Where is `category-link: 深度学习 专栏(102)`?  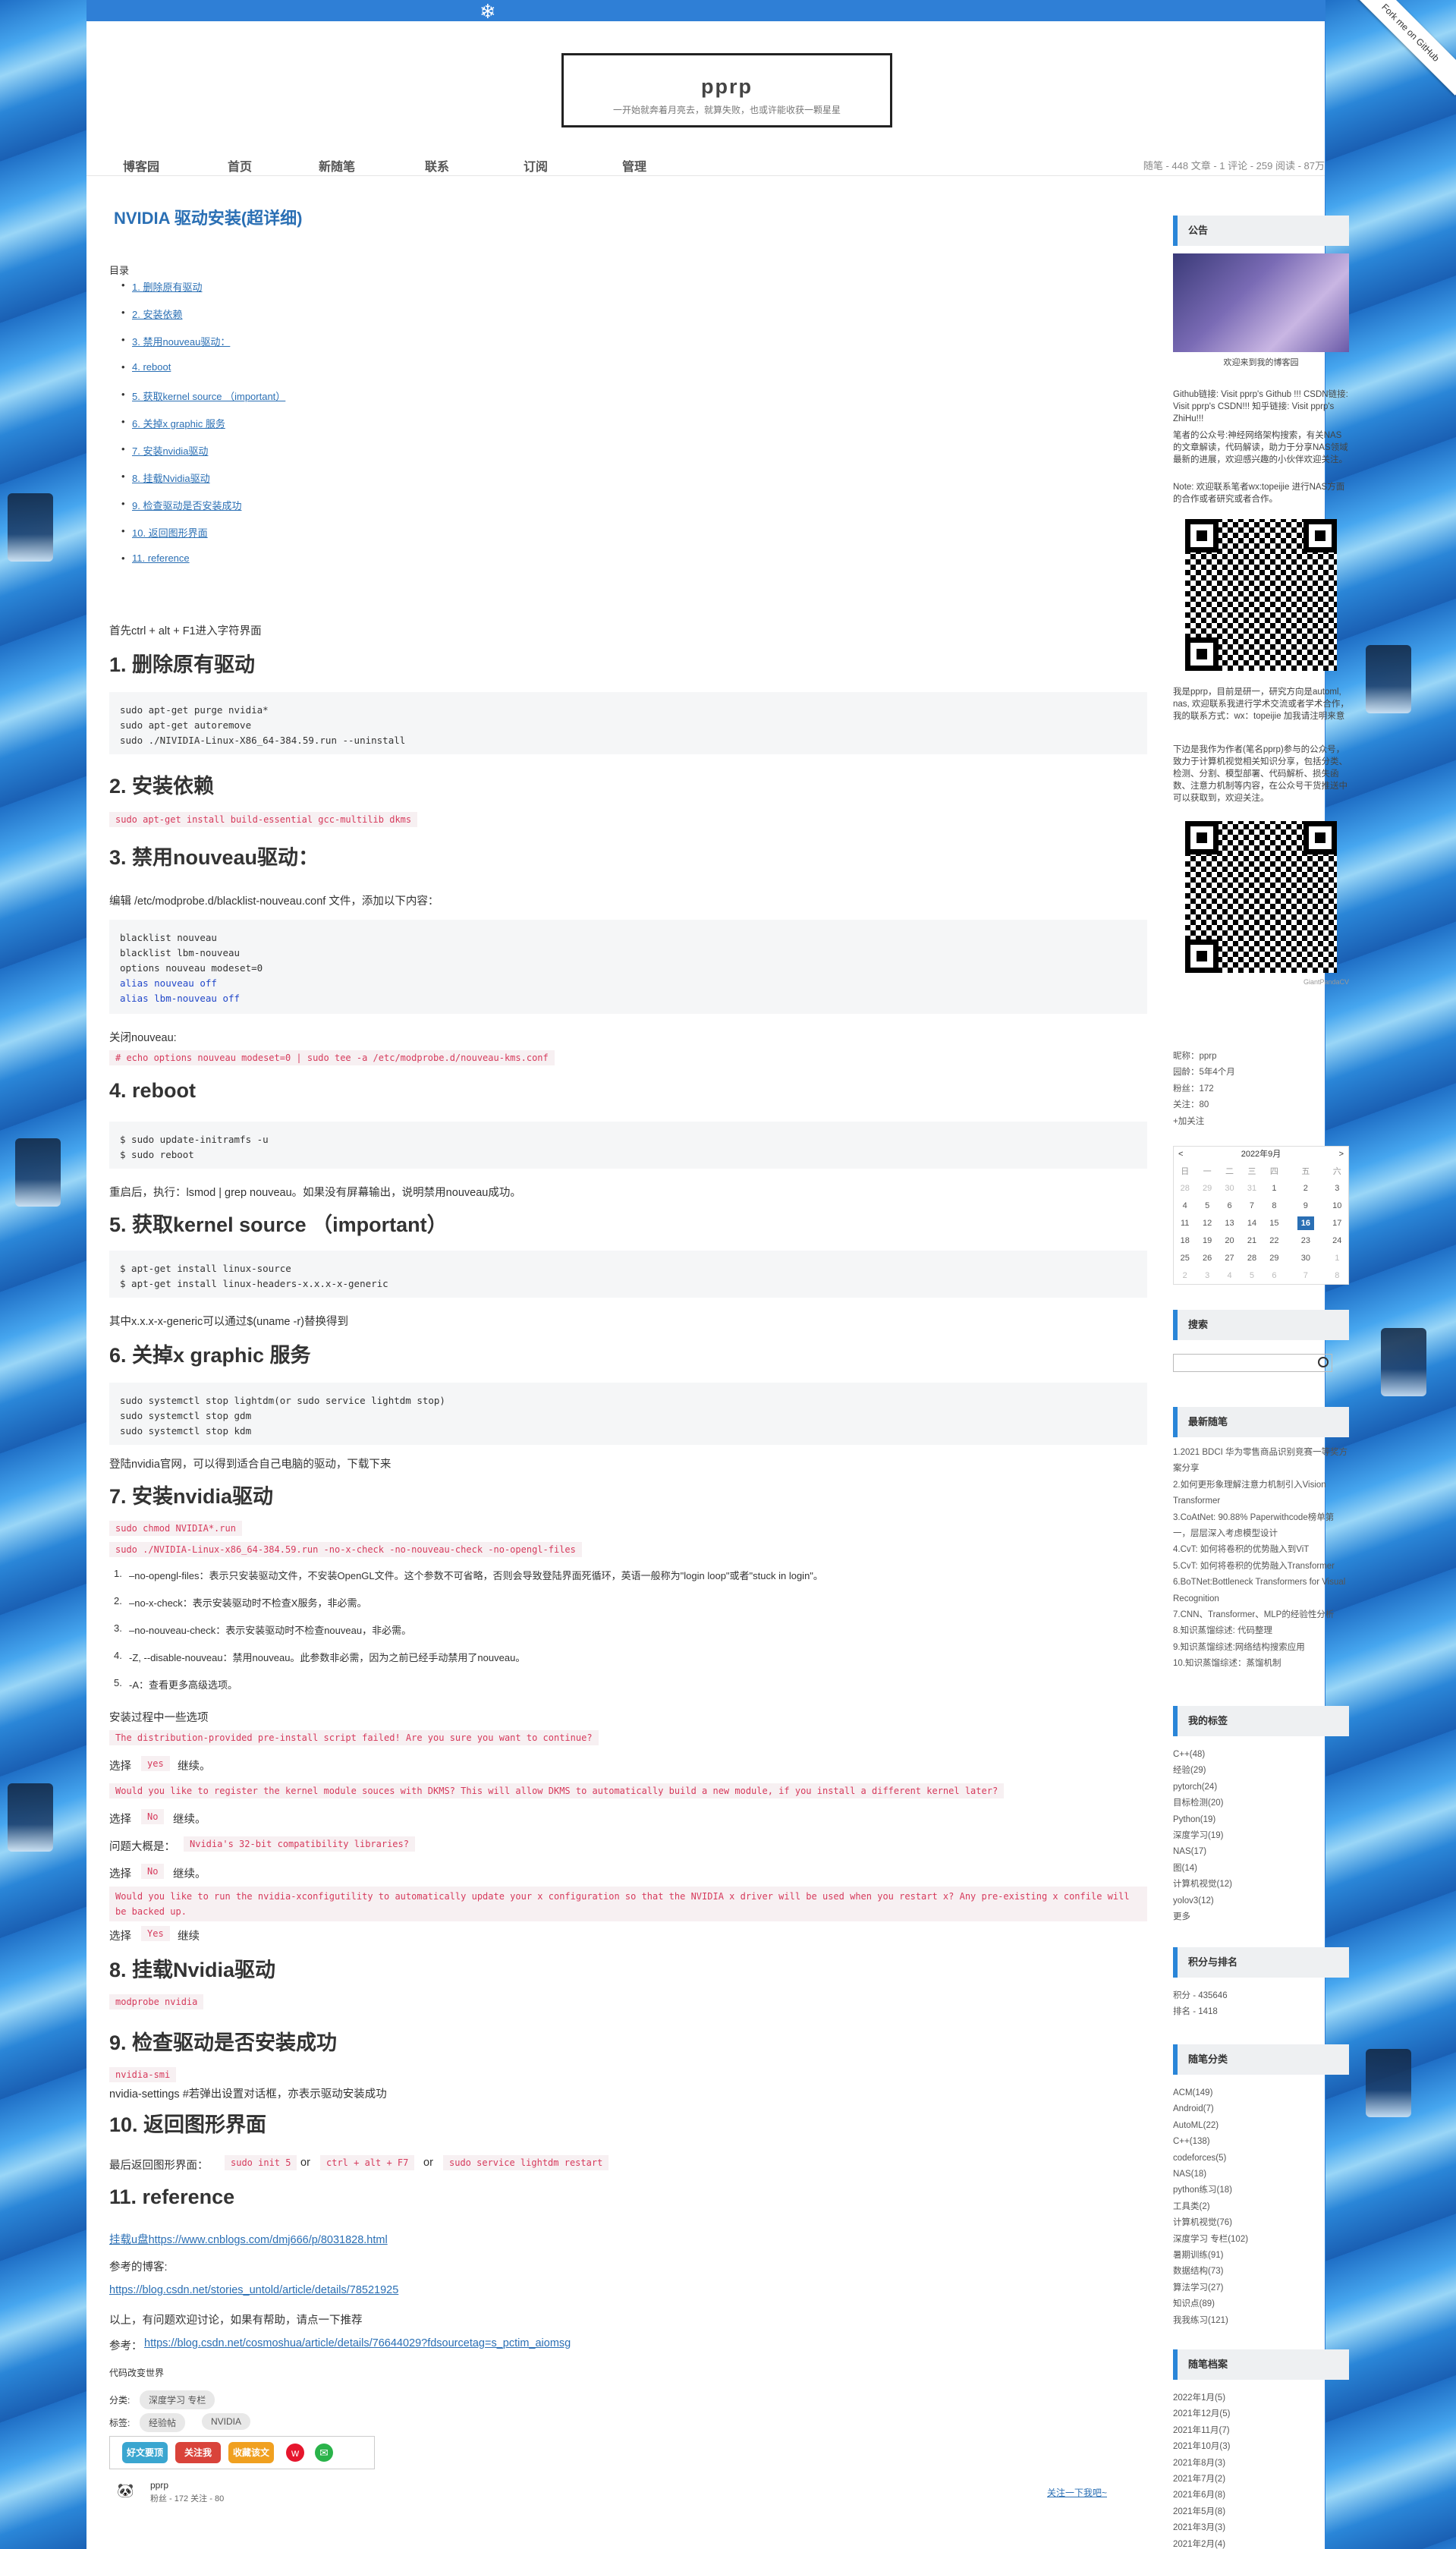
category-link: 深度学习 专栏(102) is located at coordinates (1261, 2240).